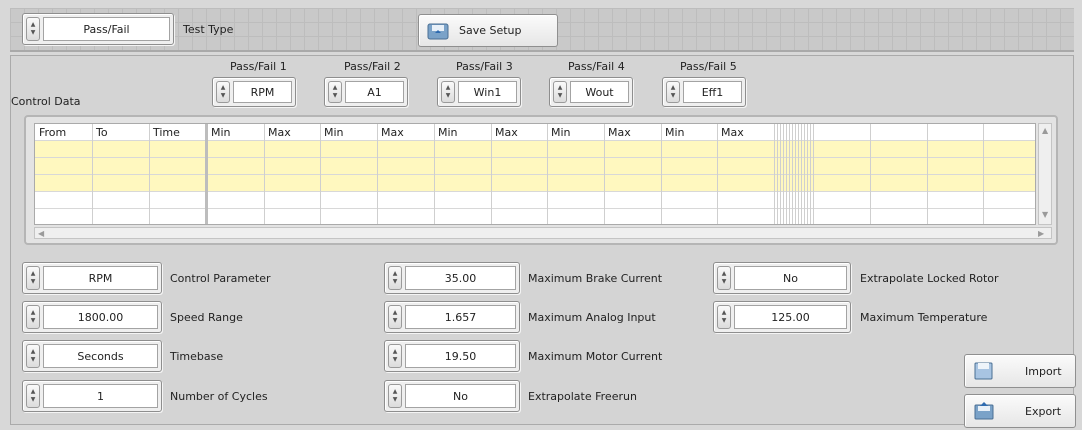 This screenshot has height=430, width=1082. Describe the element at coordinates (219, 396) in the screenshot. I see `number-of-cycles-label: Number of Cycles` at that location.